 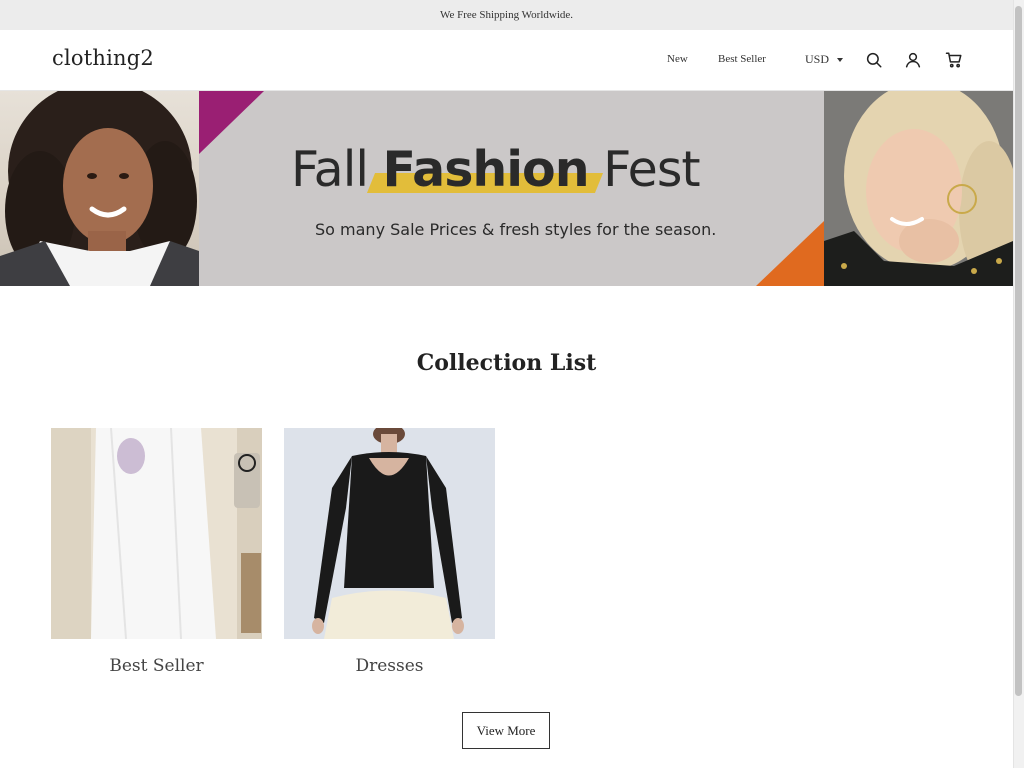 I want to click on scrollbar-thumb, so click(x=1018, y=351).